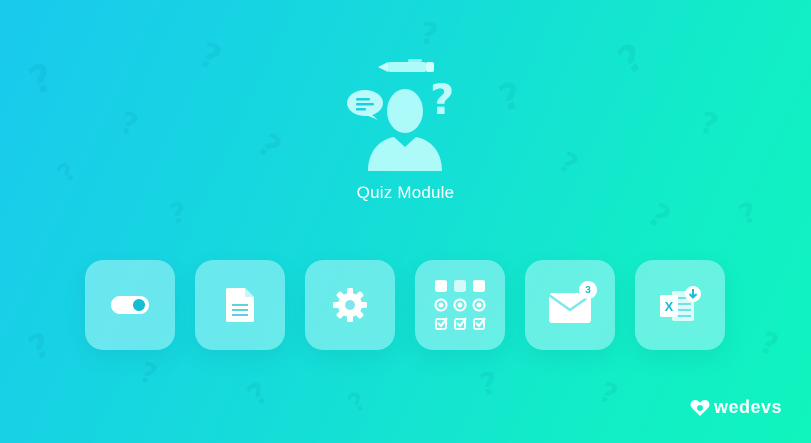 This screenshot has width=811, height=443. I want to click on pencil-icon, so click(406, 65).